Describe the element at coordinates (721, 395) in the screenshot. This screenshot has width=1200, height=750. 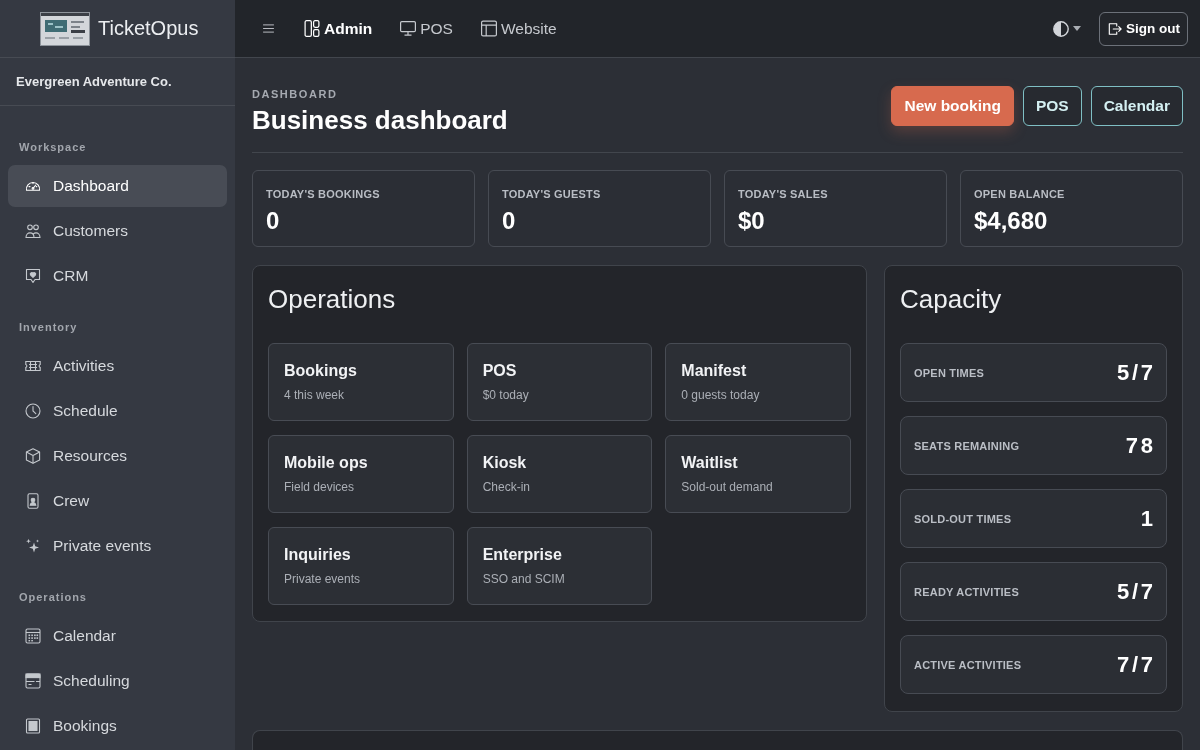
I see `card-subtitle: 0 guests today` at that location.